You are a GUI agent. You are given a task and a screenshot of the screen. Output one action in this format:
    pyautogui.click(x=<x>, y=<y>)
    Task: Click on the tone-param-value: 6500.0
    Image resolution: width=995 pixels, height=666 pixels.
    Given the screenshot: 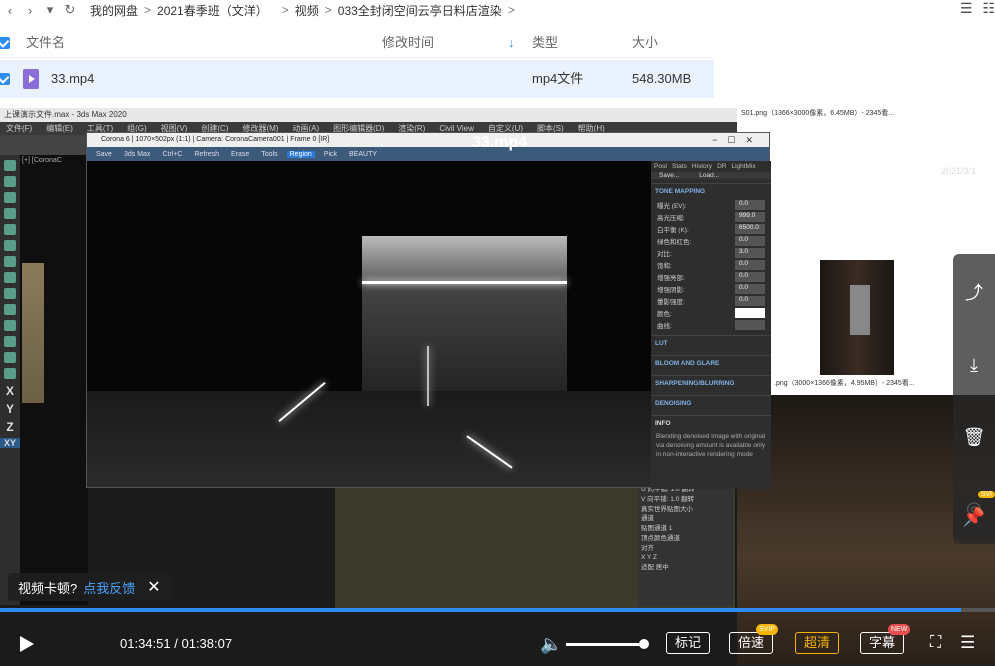 What is the action you would take?
    pyautogui.click(x=750, y=229)
    